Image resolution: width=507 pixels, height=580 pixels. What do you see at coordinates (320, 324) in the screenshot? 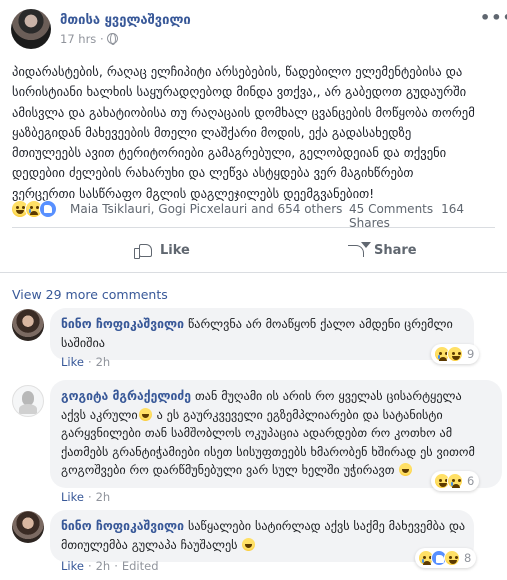
I see `comment-text: წარლვნა არ მოაწყონ ქალო ამდენი ცრემლი` at bounding box center [320, 324].